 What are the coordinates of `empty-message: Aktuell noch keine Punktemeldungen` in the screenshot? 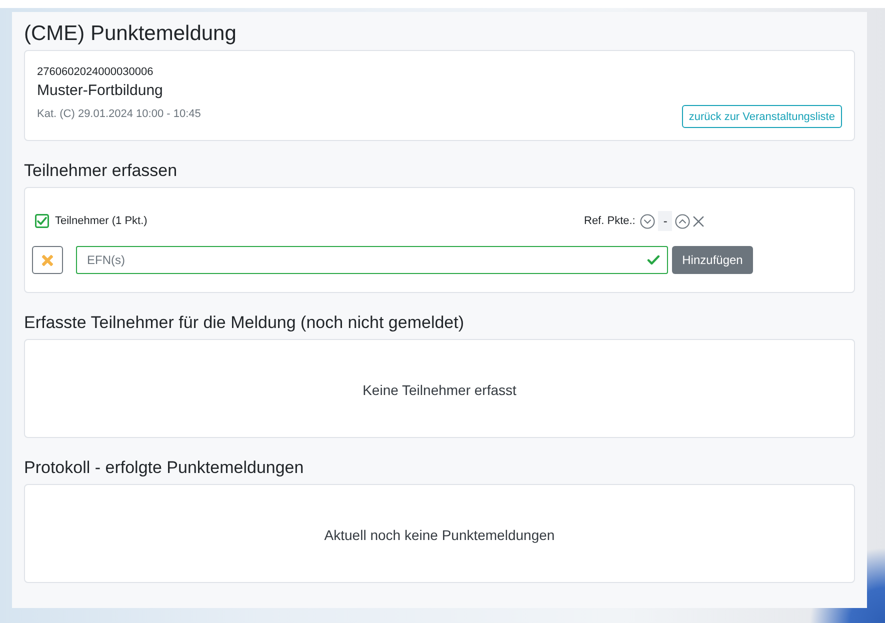 It's located at (439, 535).